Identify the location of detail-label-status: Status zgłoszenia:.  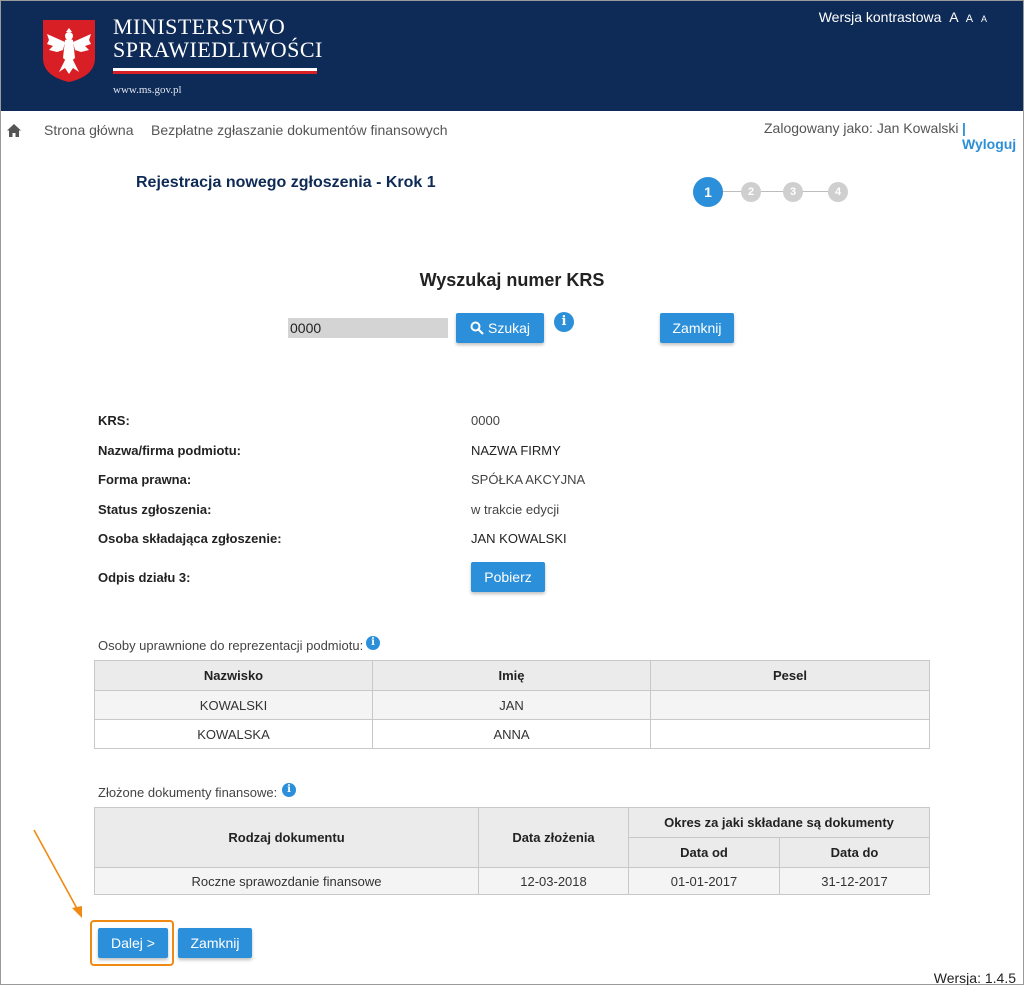
(155, 509).